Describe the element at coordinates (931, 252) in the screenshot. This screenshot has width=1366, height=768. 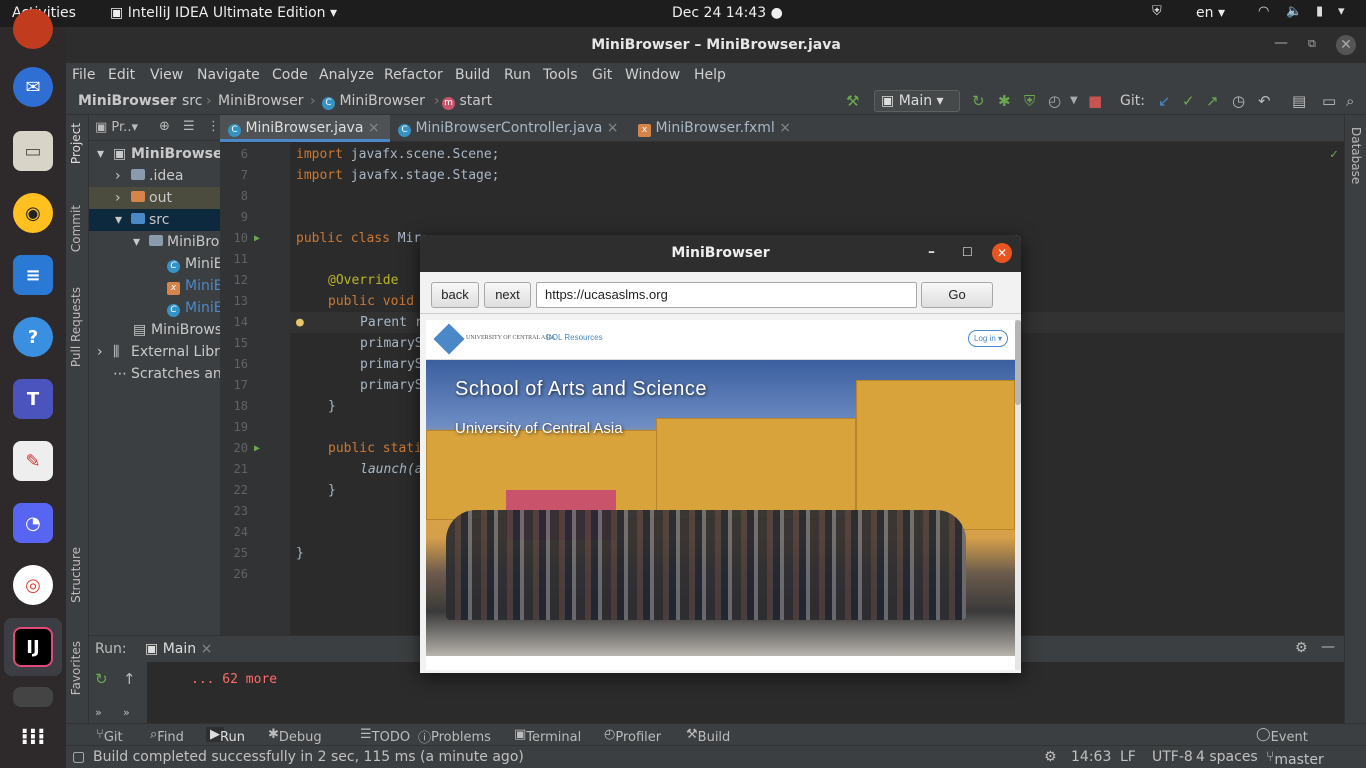
I see `minimize-button: –` at that location.